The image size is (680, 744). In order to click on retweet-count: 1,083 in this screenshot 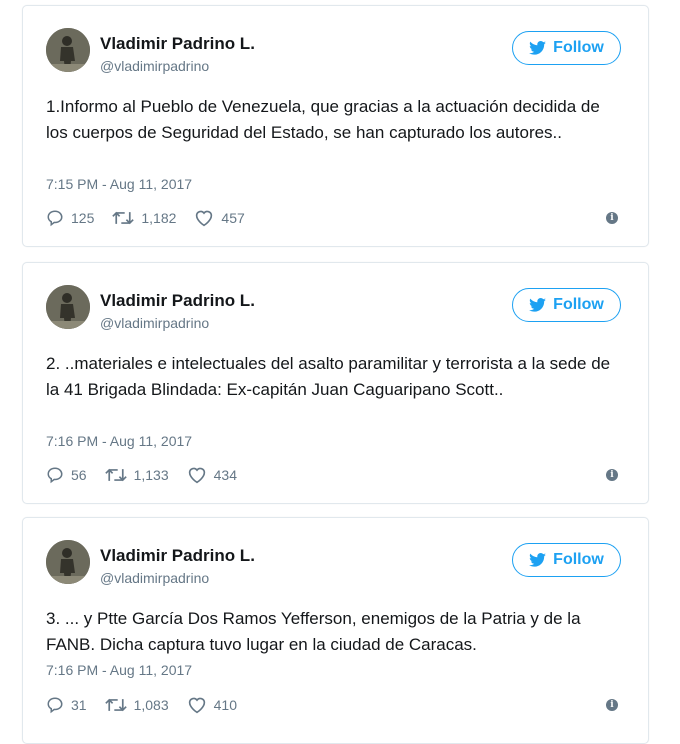, I will do `click(151, 705)`.